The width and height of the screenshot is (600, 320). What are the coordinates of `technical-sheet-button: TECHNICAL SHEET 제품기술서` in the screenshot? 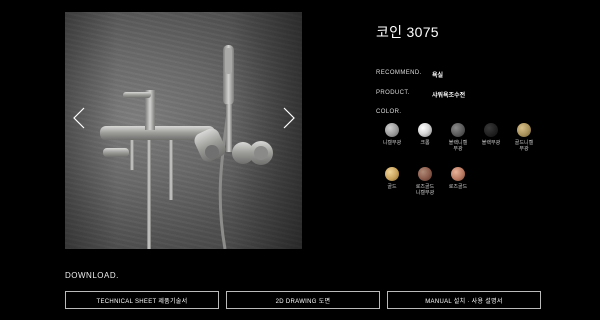 It's located at (142, 300).